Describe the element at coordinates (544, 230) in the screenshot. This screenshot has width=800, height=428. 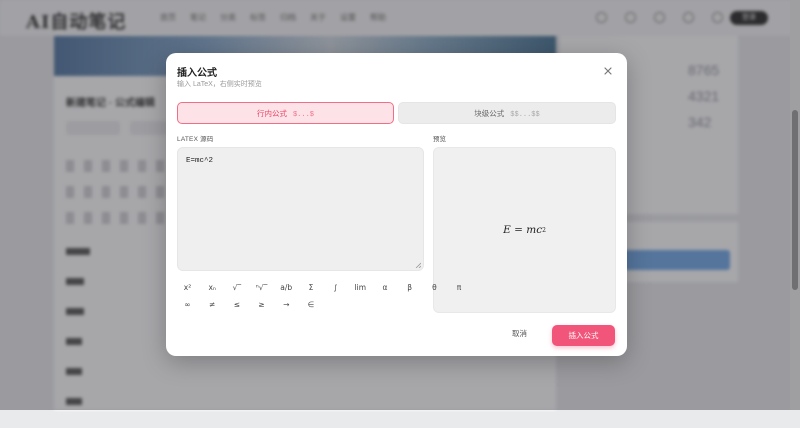
I see `formula-exponent: 2` at that location.